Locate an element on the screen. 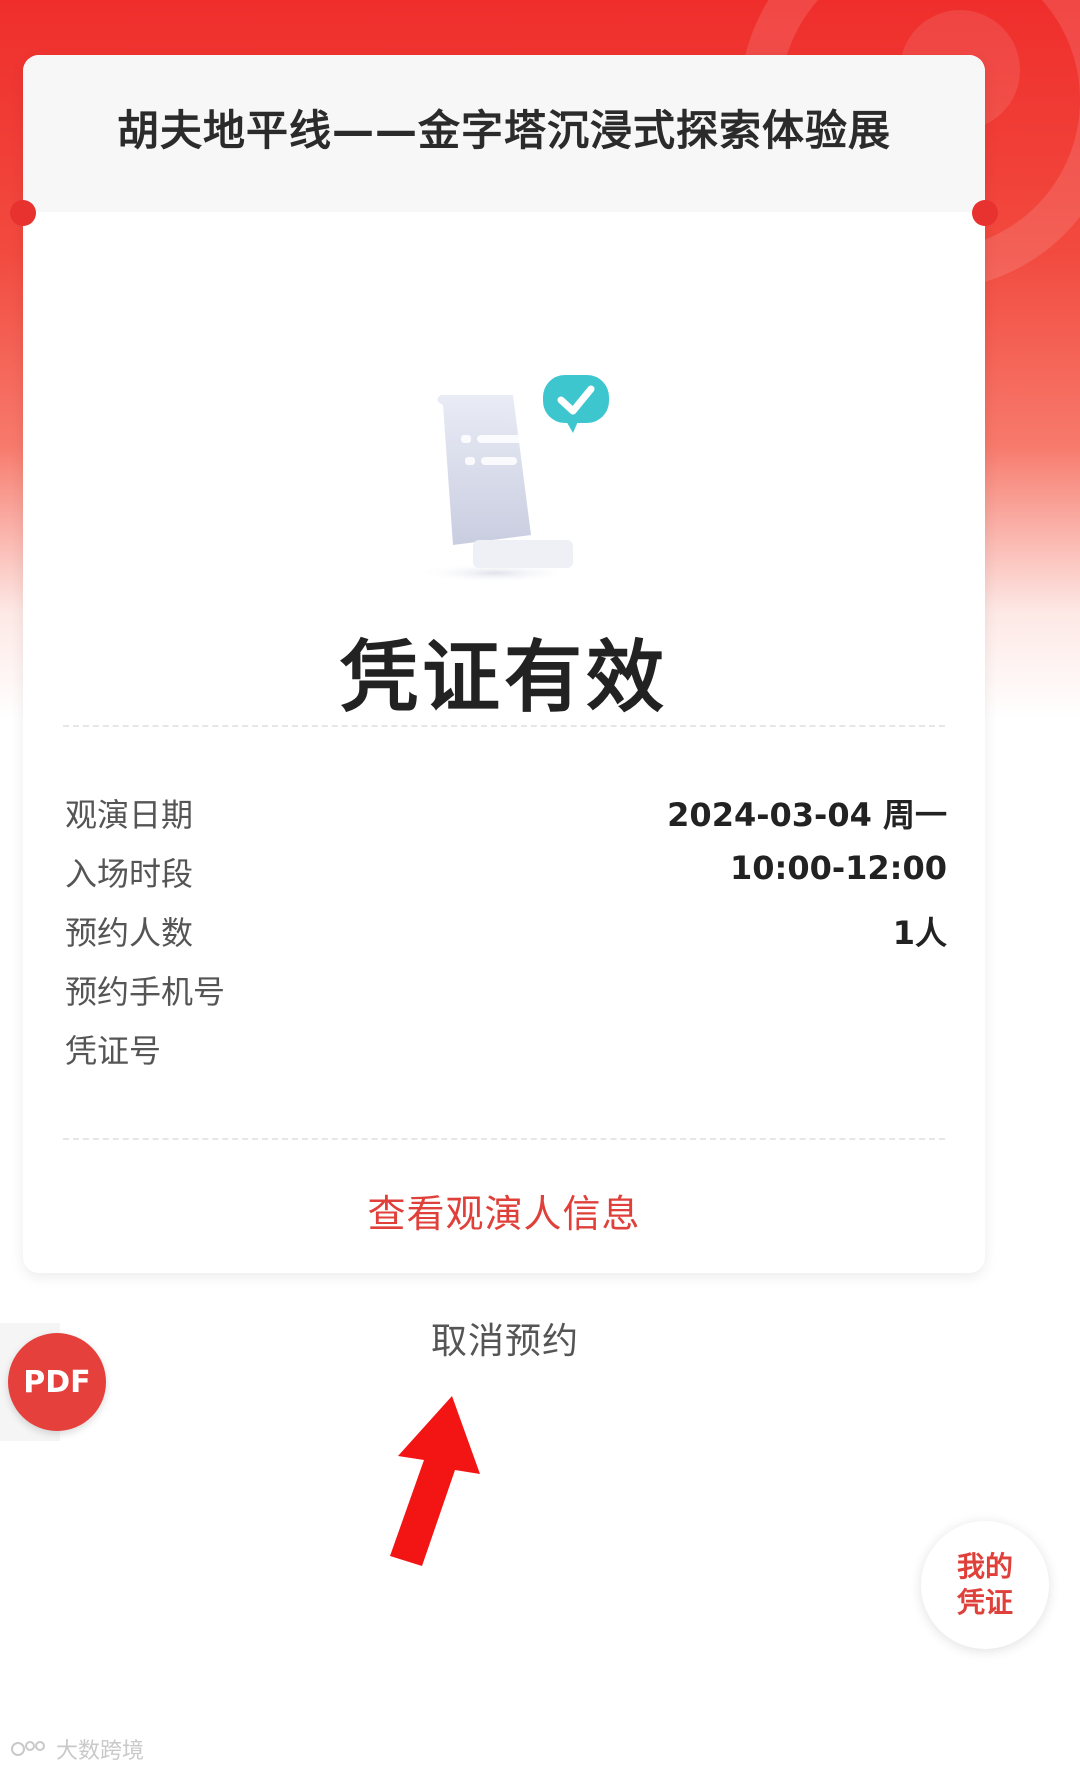 This screenshot has width=1080, height=1767. detail-row-time: 入场时段 10:00-12:00 is located at coordinates (506, 874).